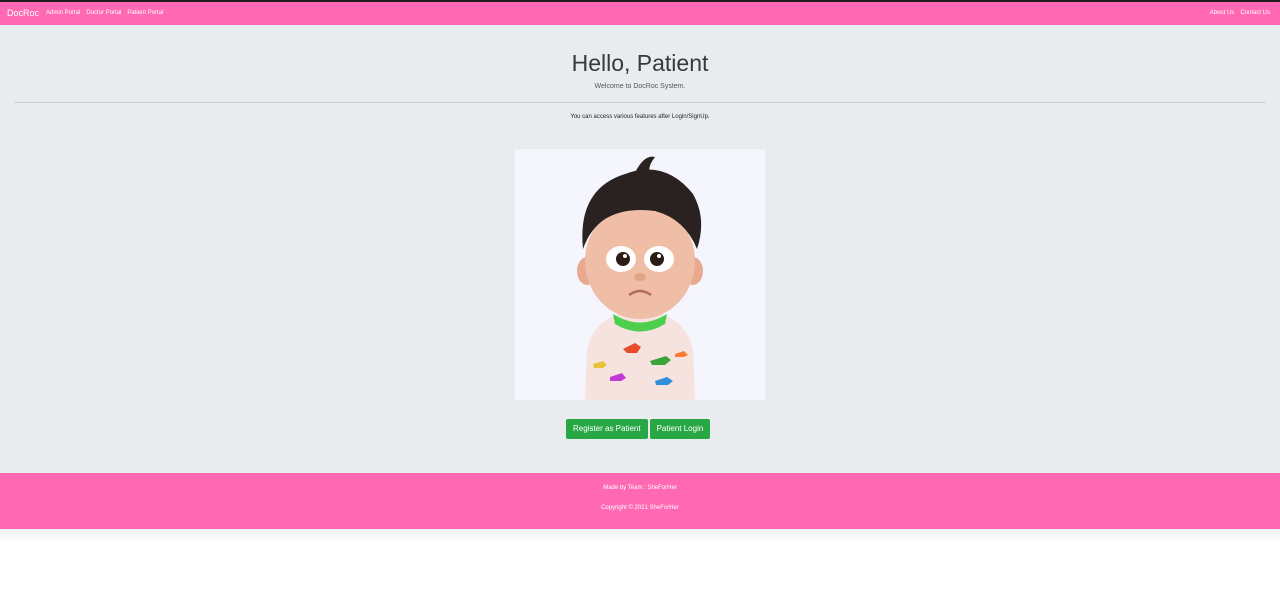 Image resolution: width=1280 pixels, height=598 pixels. I want to click on footer-made-by: Made by Team : SheForHer, so click(640, 488).